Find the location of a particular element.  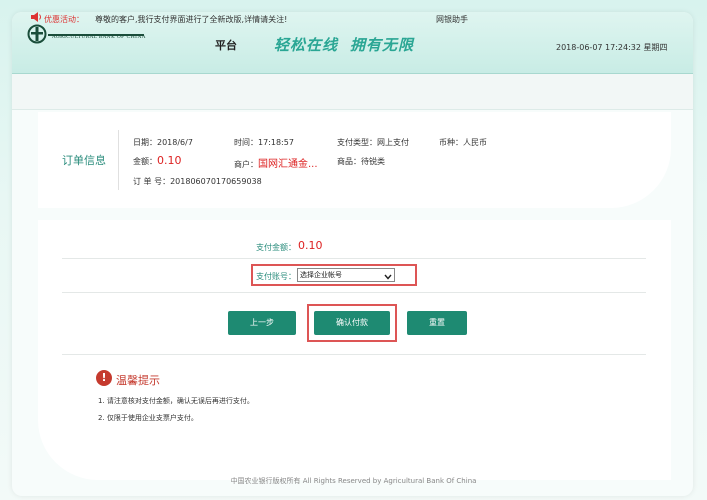

order-time: 时间：17:18:57 is located at coordinates (264, 142).